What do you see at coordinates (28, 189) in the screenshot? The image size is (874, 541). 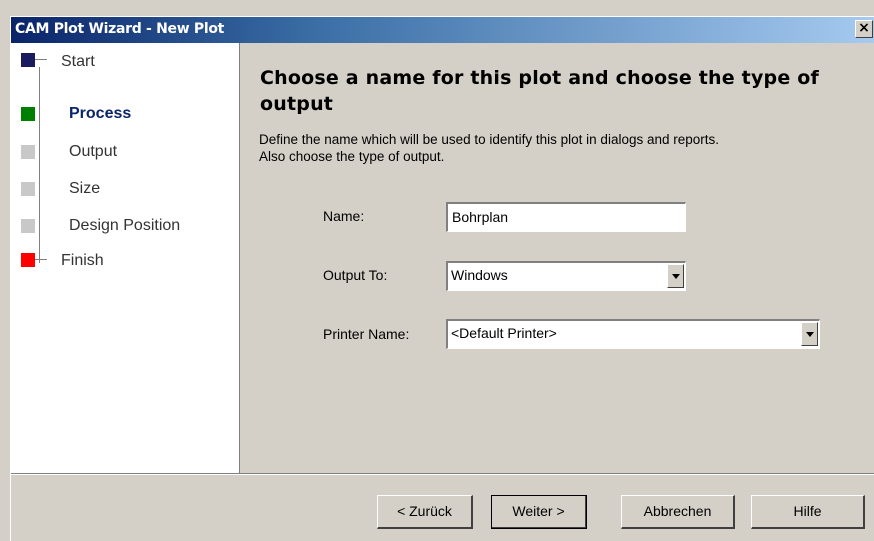 I see `step-size-marker-icon` at bounding box center [28, 189].